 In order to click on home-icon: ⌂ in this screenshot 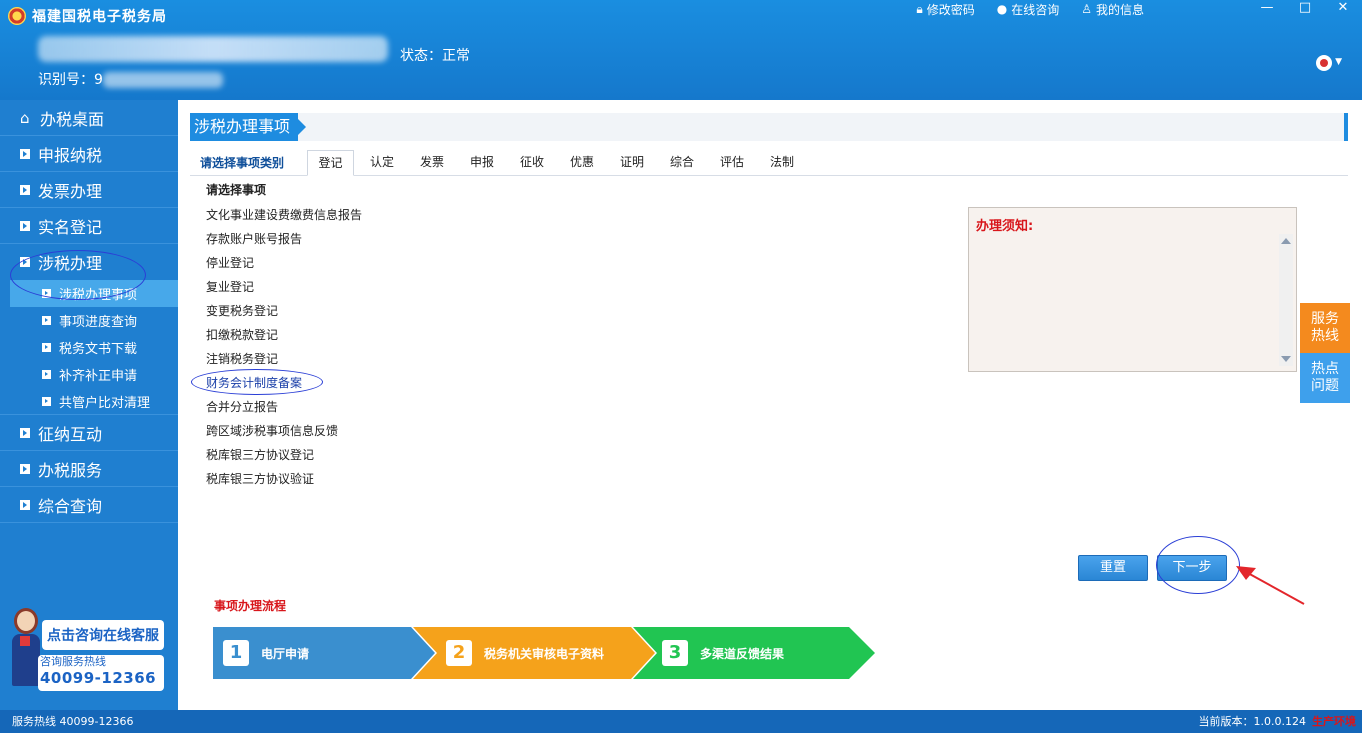, I will do `click(25, 117)`.